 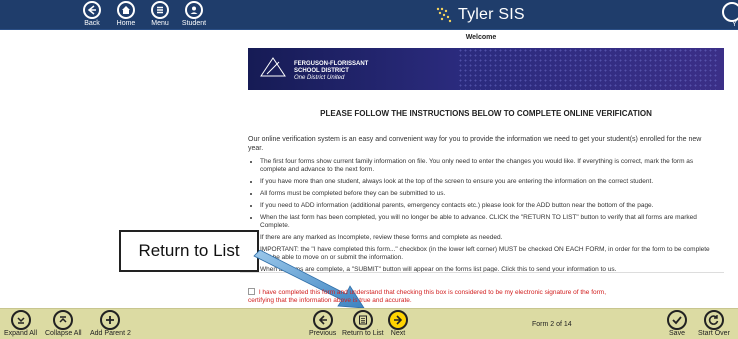 I want to click on expand-all-label: Expand All, so click(x=21, y=333).